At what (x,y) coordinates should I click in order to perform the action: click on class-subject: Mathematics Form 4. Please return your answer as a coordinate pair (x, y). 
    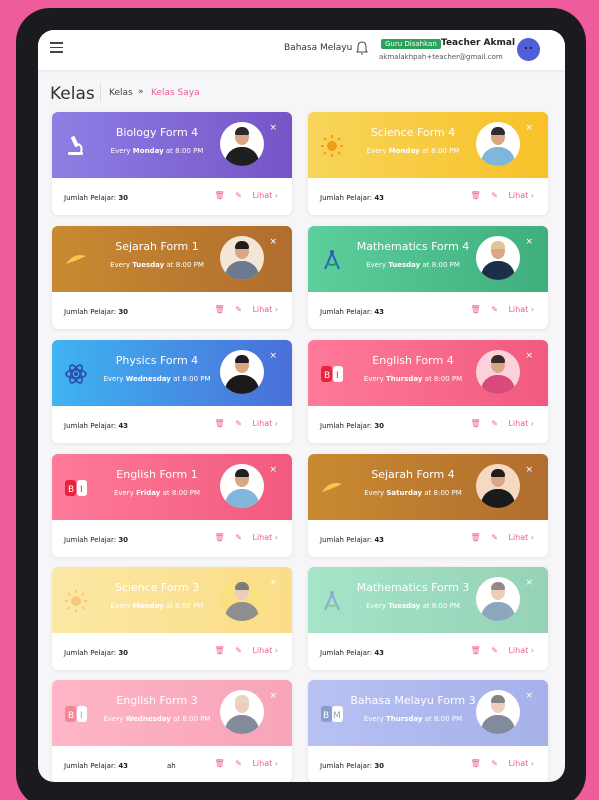
    Looking at the image, I should click on (413, 246).